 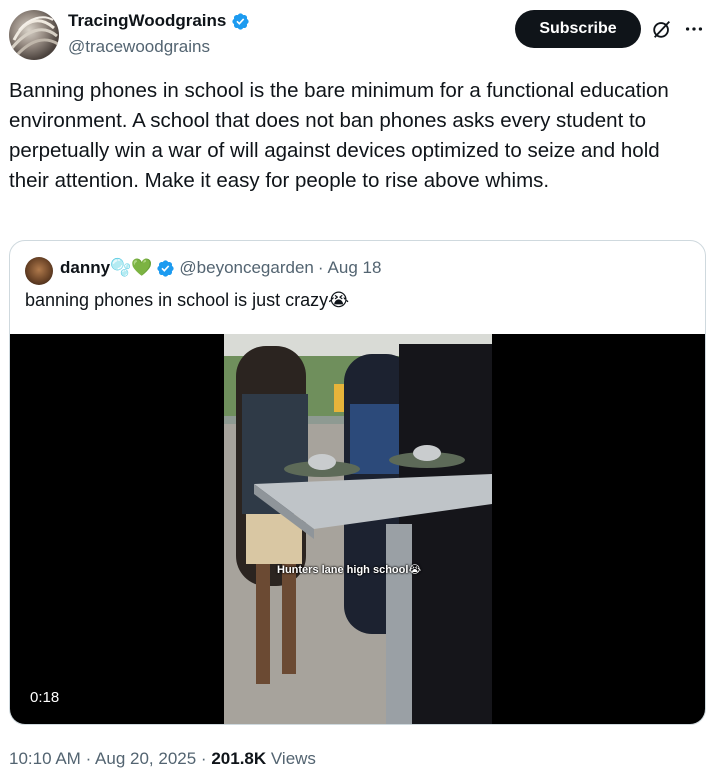 What do you see at coordinates (39, 271) in the screenshot?
I see `quoted-author-avatar` at bounding box center [39, 271].